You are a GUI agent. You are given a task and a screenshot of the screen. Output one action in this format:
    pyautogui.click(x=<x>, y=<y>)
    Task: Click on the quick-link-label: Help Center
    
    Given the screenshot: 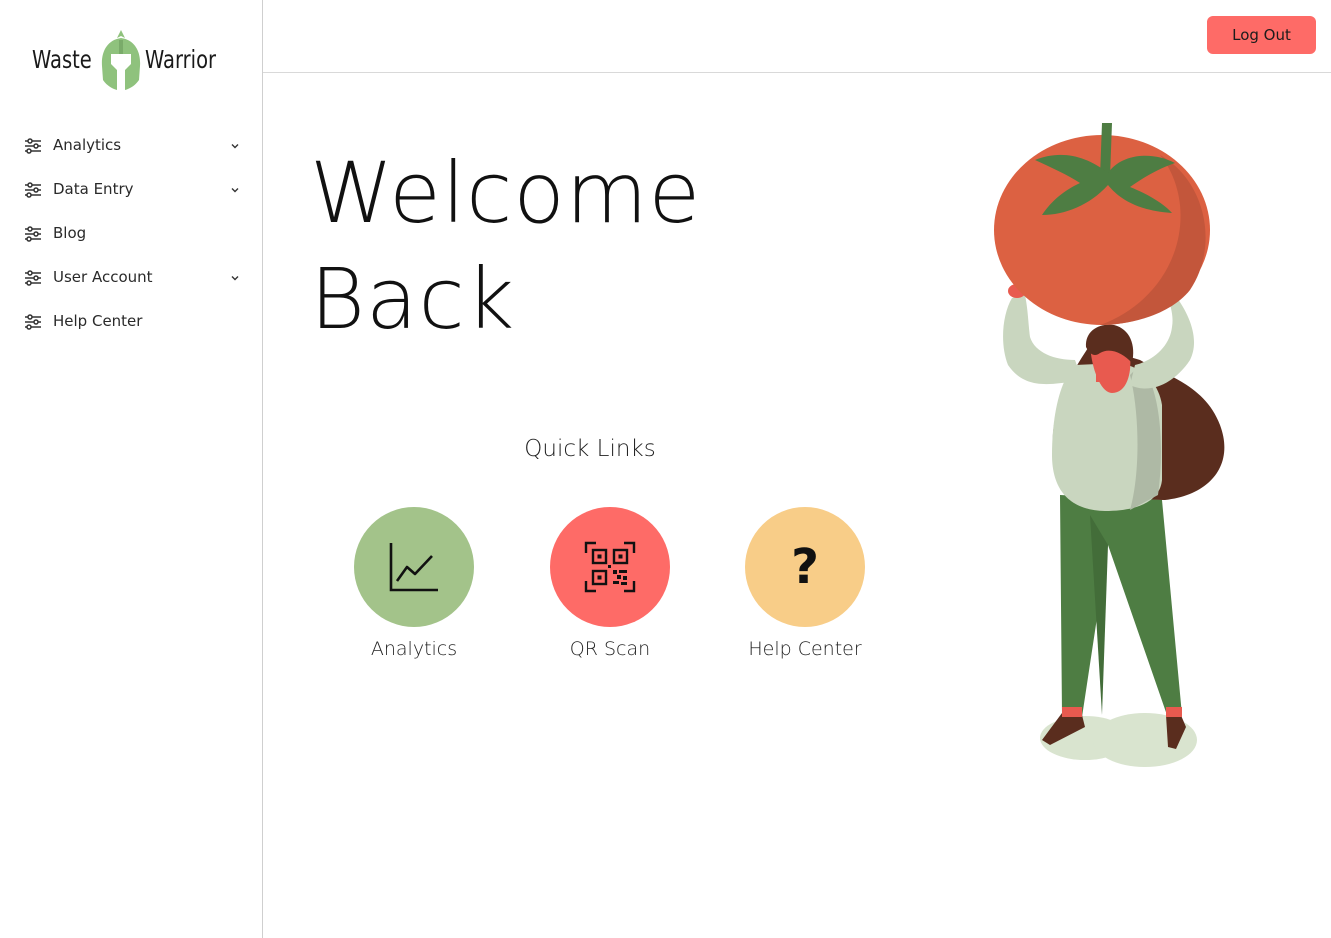 What is the action you would take?
    pyautogui.click(x=805, y=649)
    